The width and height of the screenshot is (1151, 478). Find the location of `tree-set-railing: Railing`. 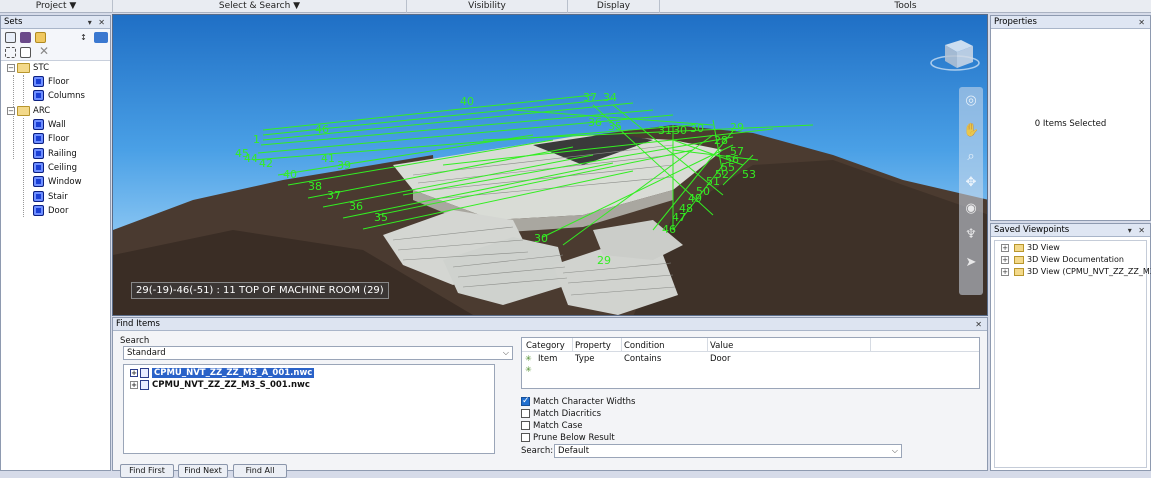

tree-set-railing: Railing is located at coordinates (55, 154).